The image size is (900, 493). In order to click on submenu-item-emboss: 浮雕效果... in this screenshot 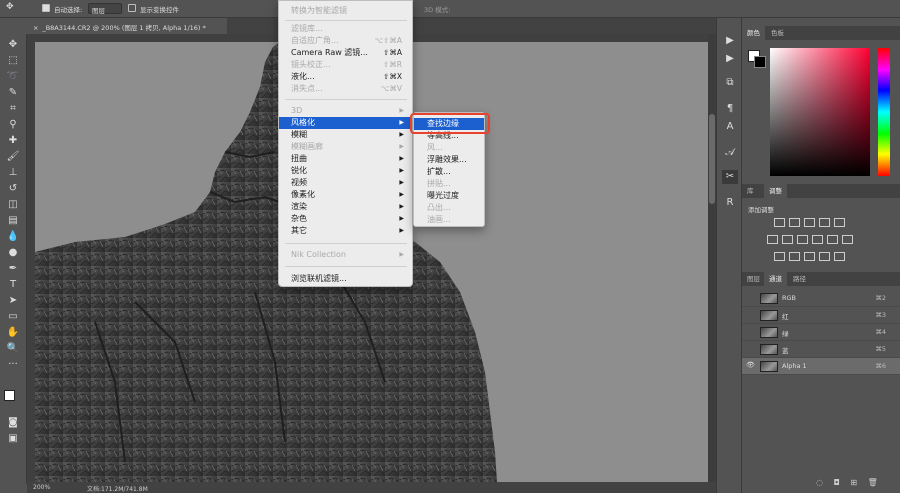, I will do `click(449, 160)`.